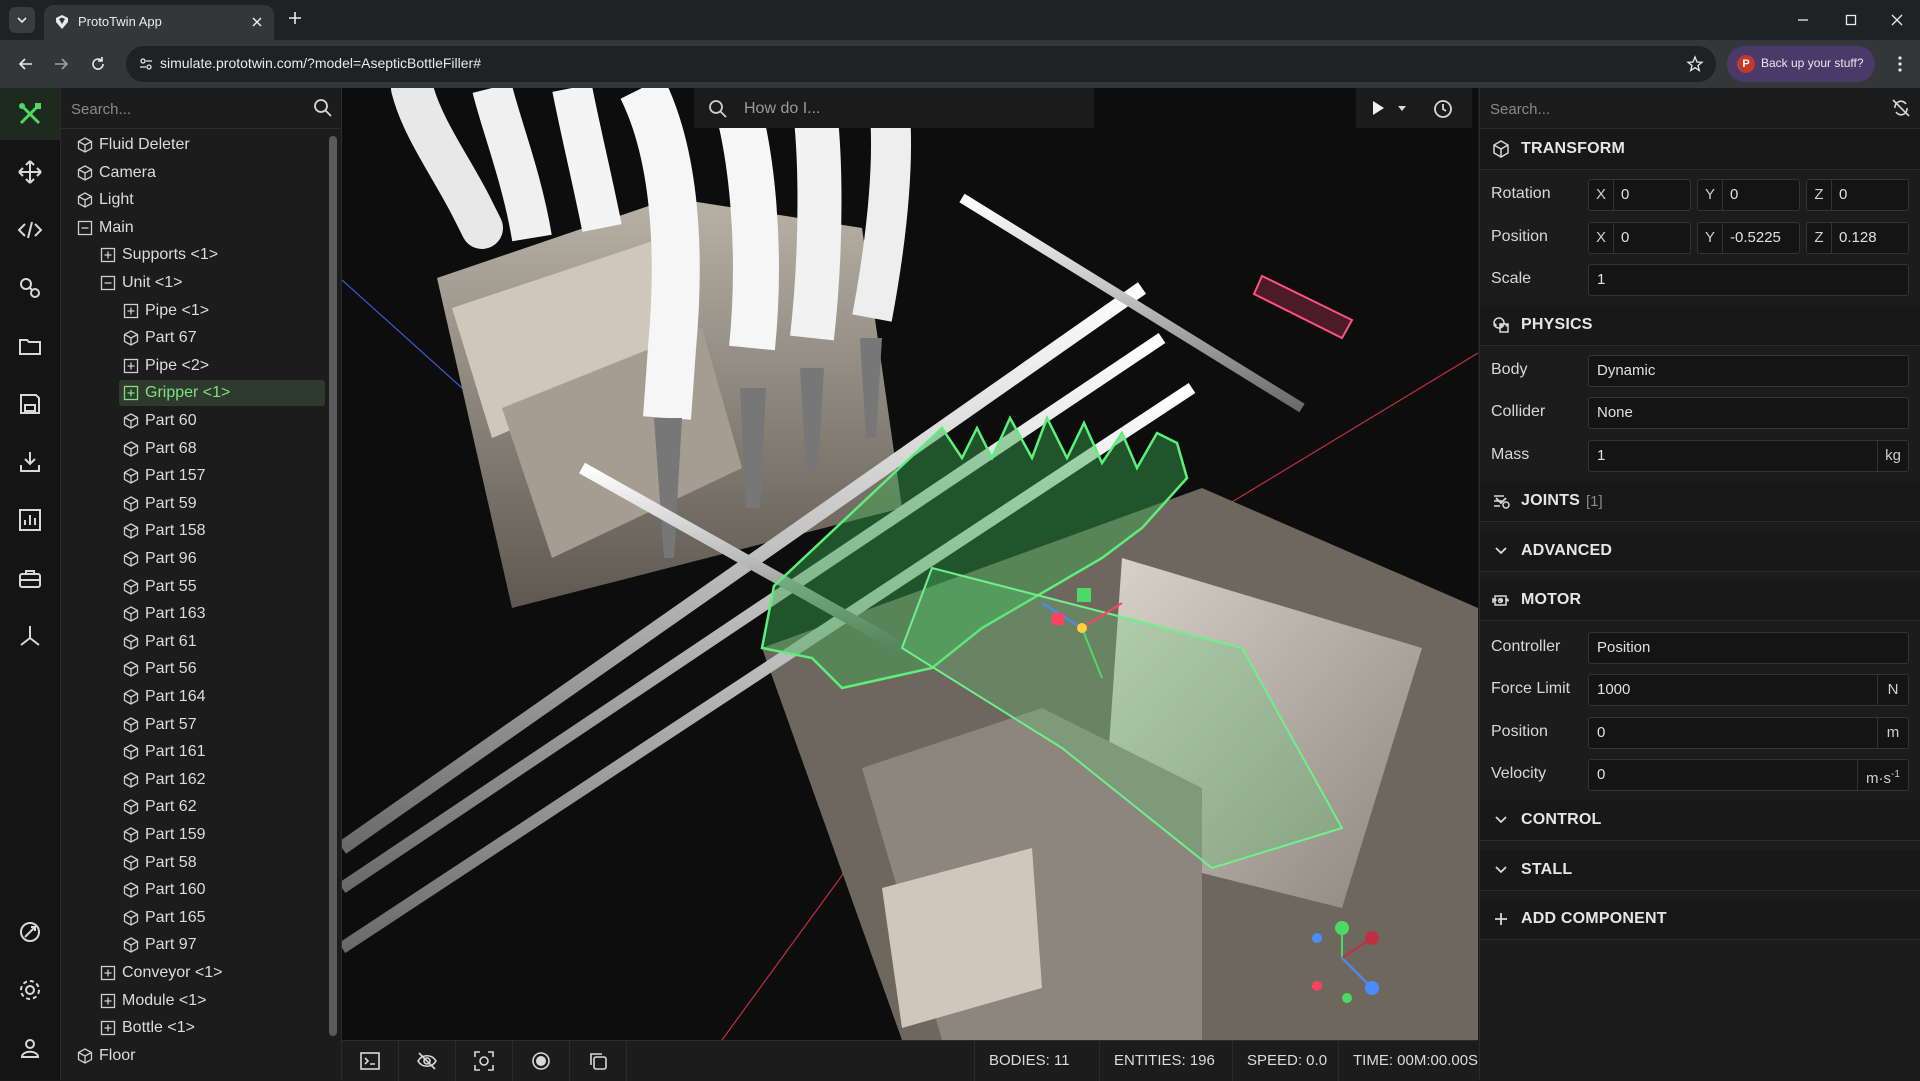 The width and height of the screenshot is (1920, 1081). Describe the element at coordinates (26, 64) in the screenshot. I see `back-icon` at that location.